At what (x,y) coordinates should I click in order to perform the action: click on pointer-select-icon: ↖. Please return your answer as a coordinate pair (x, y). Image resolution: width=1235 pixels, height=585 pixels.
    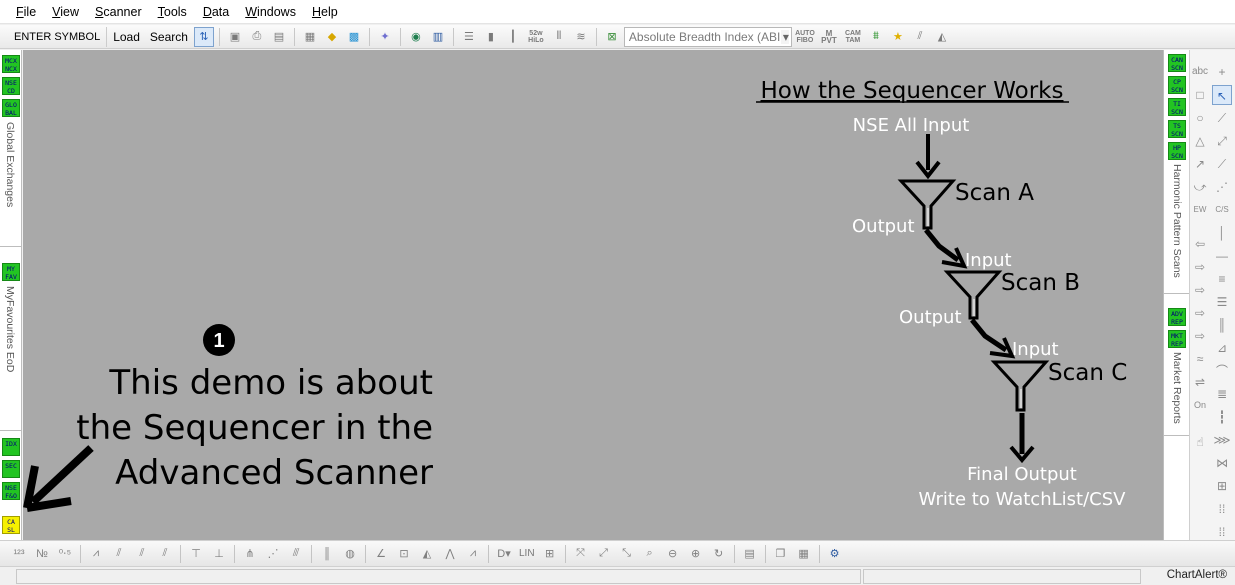
    Looking at the image, I should click on (1222, 95).